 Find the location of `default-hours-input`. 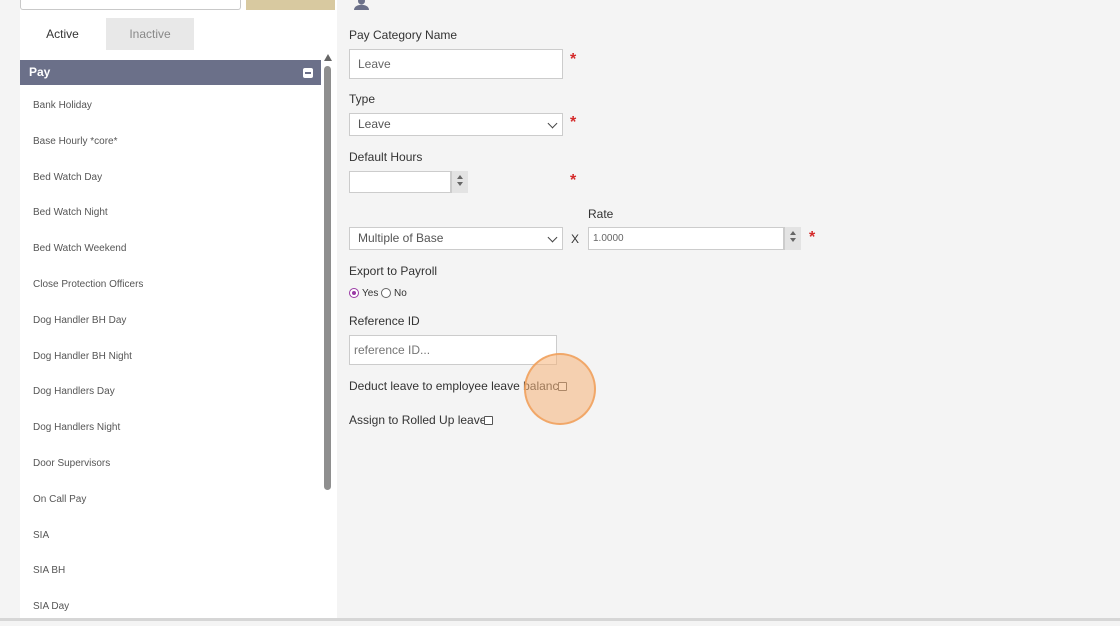

default-hours-input is located at coordinates (400, 182).